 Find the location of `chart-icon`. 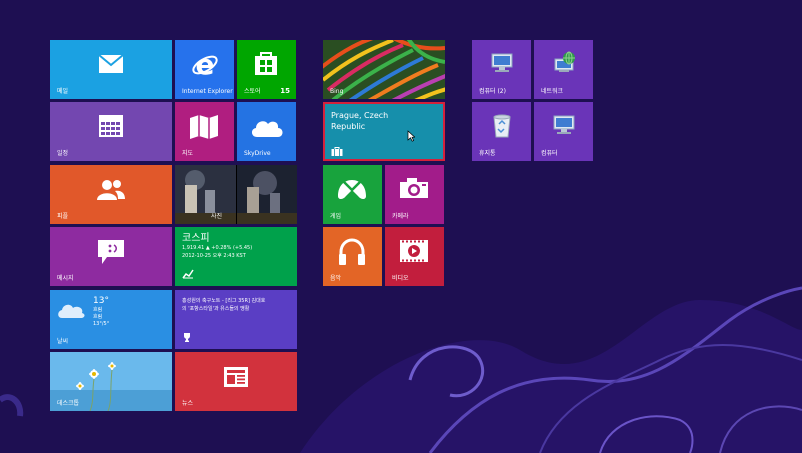

chart-icon is located at coordinates (188, 274).